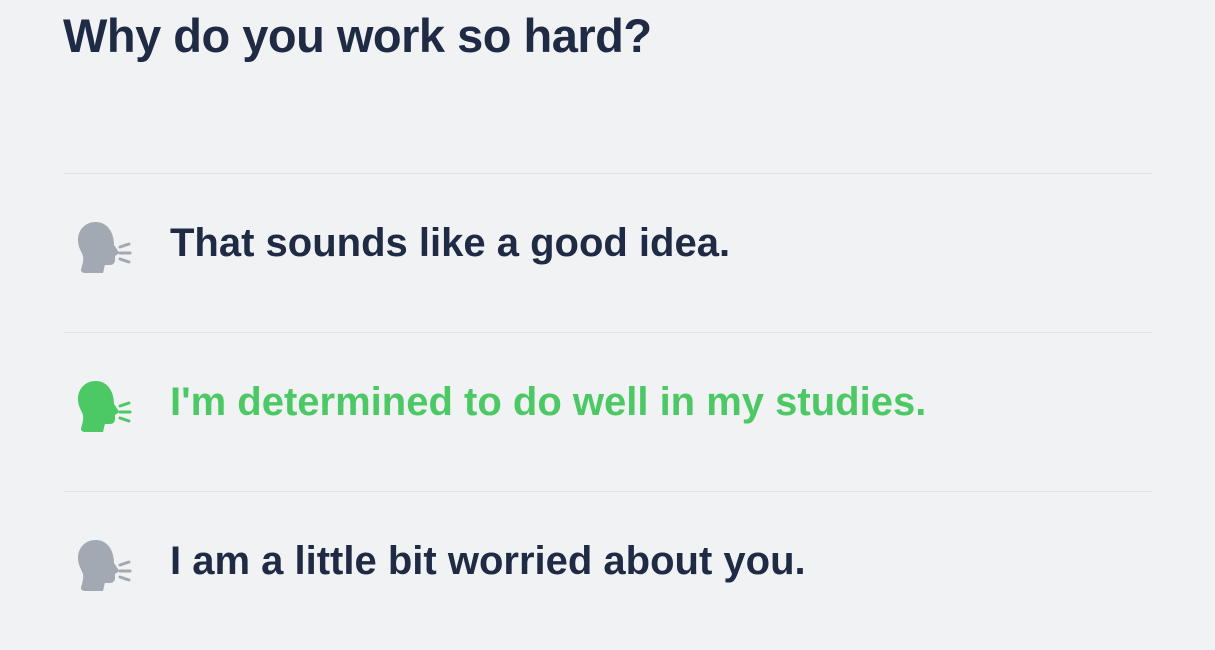 The image size is (1215, 650). I want to click on question-title: Why do you work so hard?, so click(357, 35).